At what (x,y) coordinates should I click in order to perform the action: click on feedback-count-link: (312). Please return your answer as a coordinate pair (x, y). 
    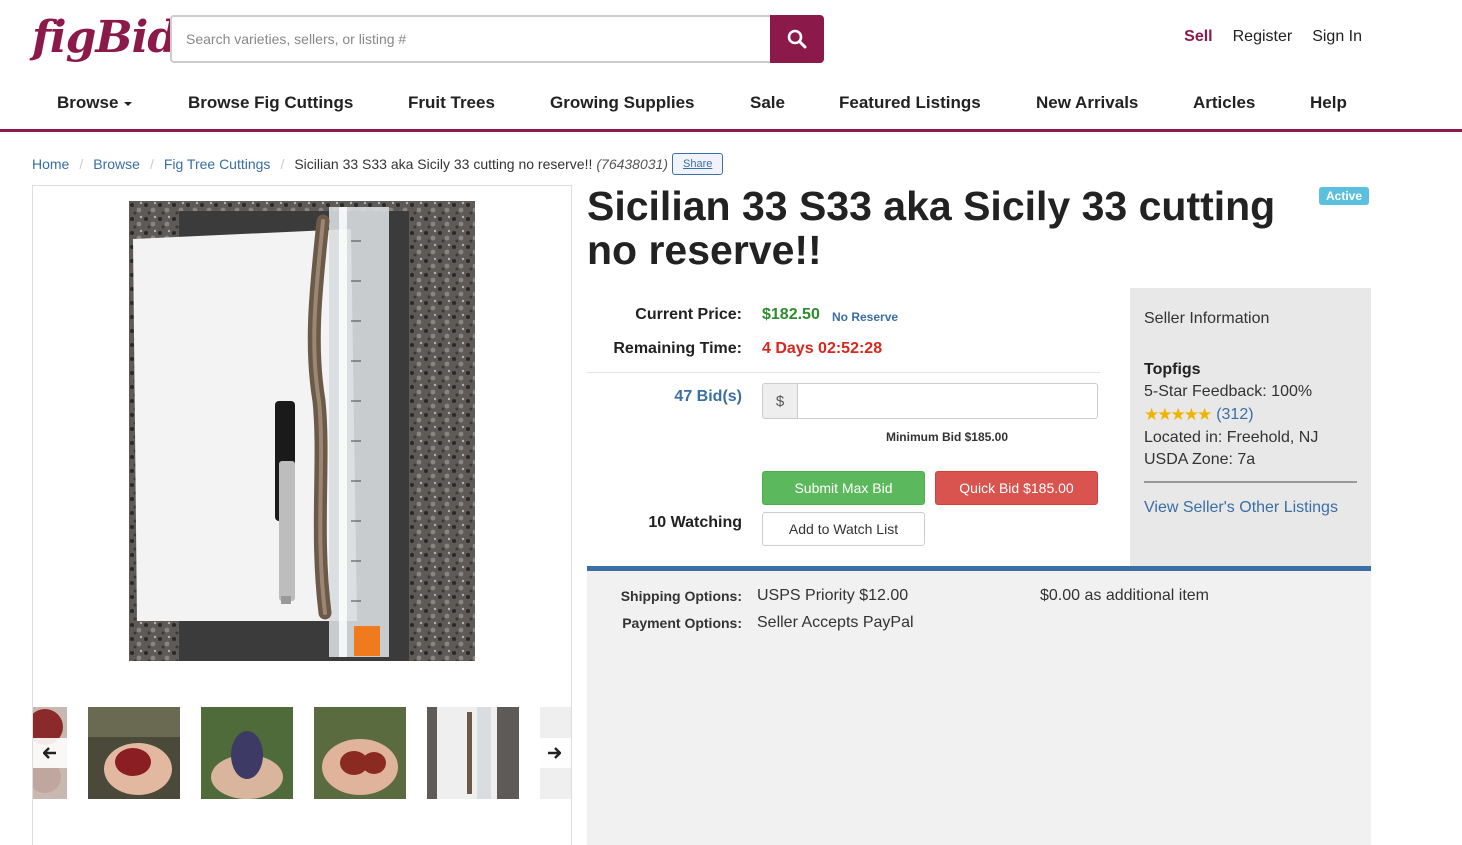
    Looking at the image, I should click on (1234, 415).